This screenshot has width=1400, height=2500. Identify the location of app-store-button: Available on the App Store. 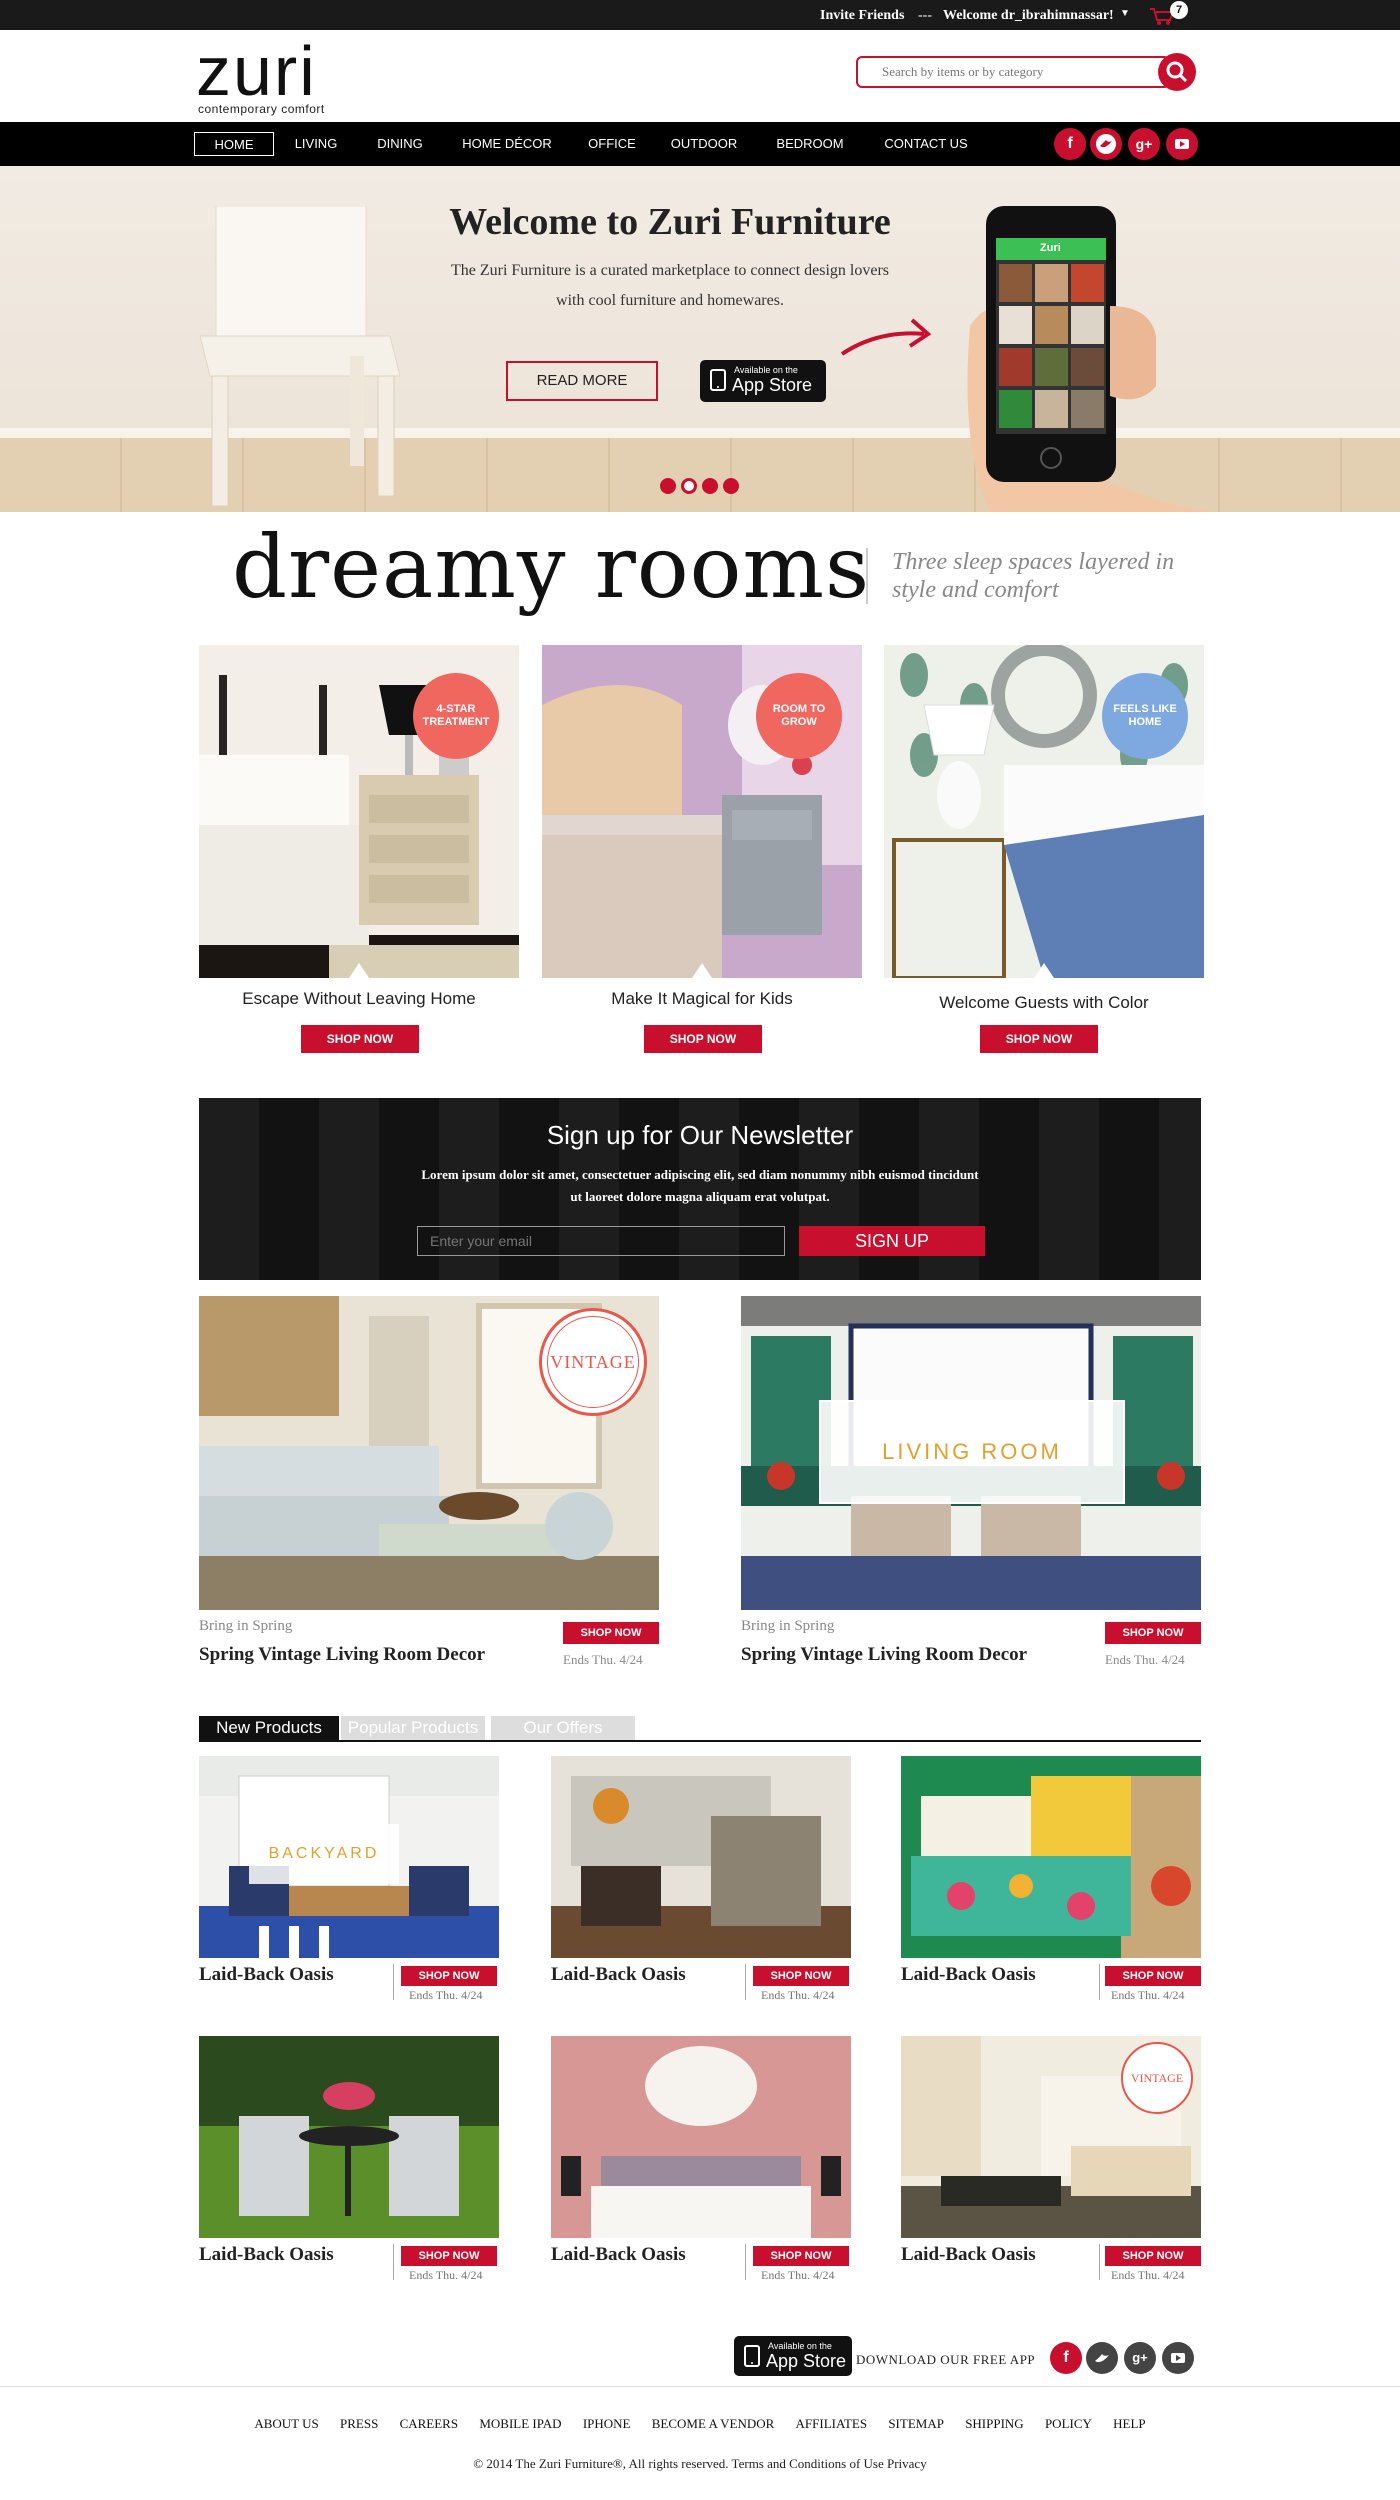
(763, 381).